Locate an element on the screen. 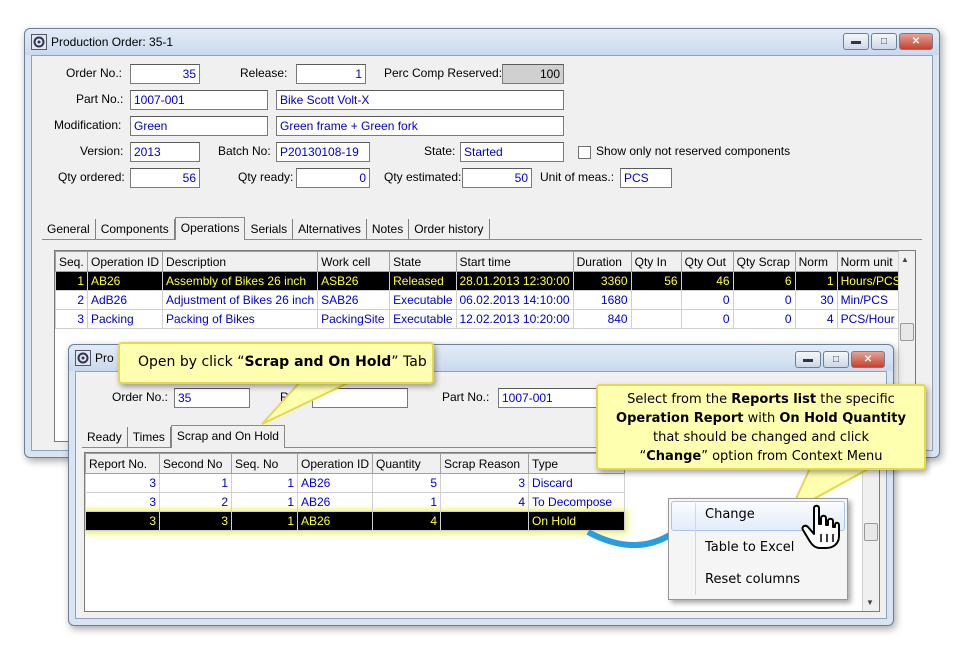 Image resolution: width=962 pixels, height=648 pixels. tab-hint-text-bold: Scrap and On Hold is located at coordinates (318, 362).